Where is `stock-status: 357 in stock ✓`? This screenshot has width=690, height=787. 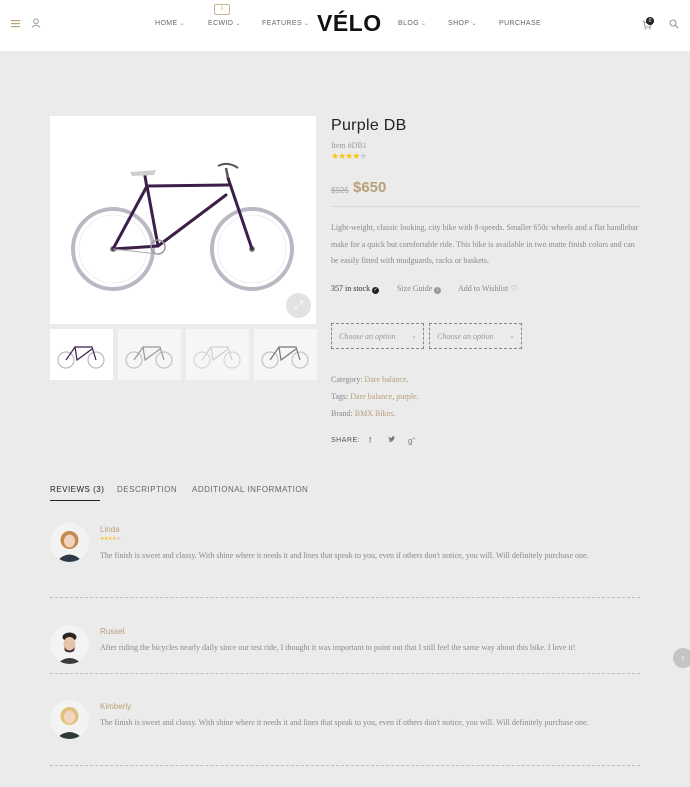 stock-status: 357 in stock ✓ is located at coordinates (355, 289).